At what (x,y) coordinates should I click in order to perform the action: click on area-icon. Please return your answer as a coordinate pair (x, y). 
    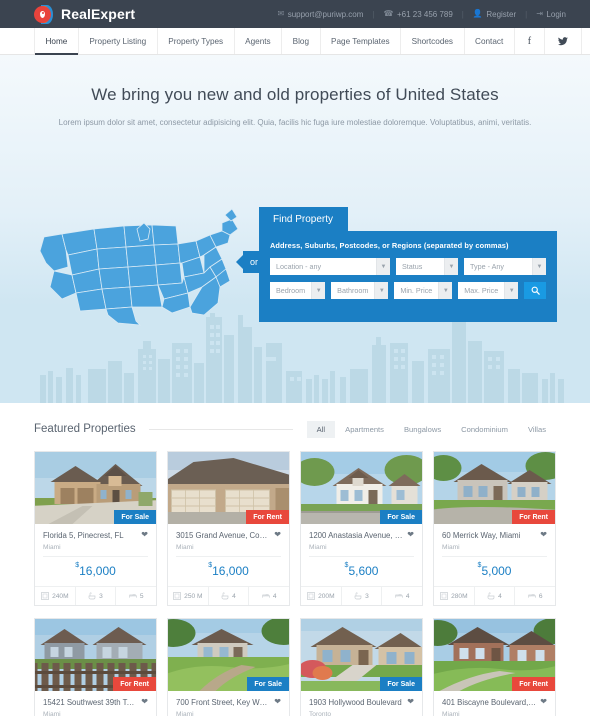
    Looking at the image, I should click on (444, 596).